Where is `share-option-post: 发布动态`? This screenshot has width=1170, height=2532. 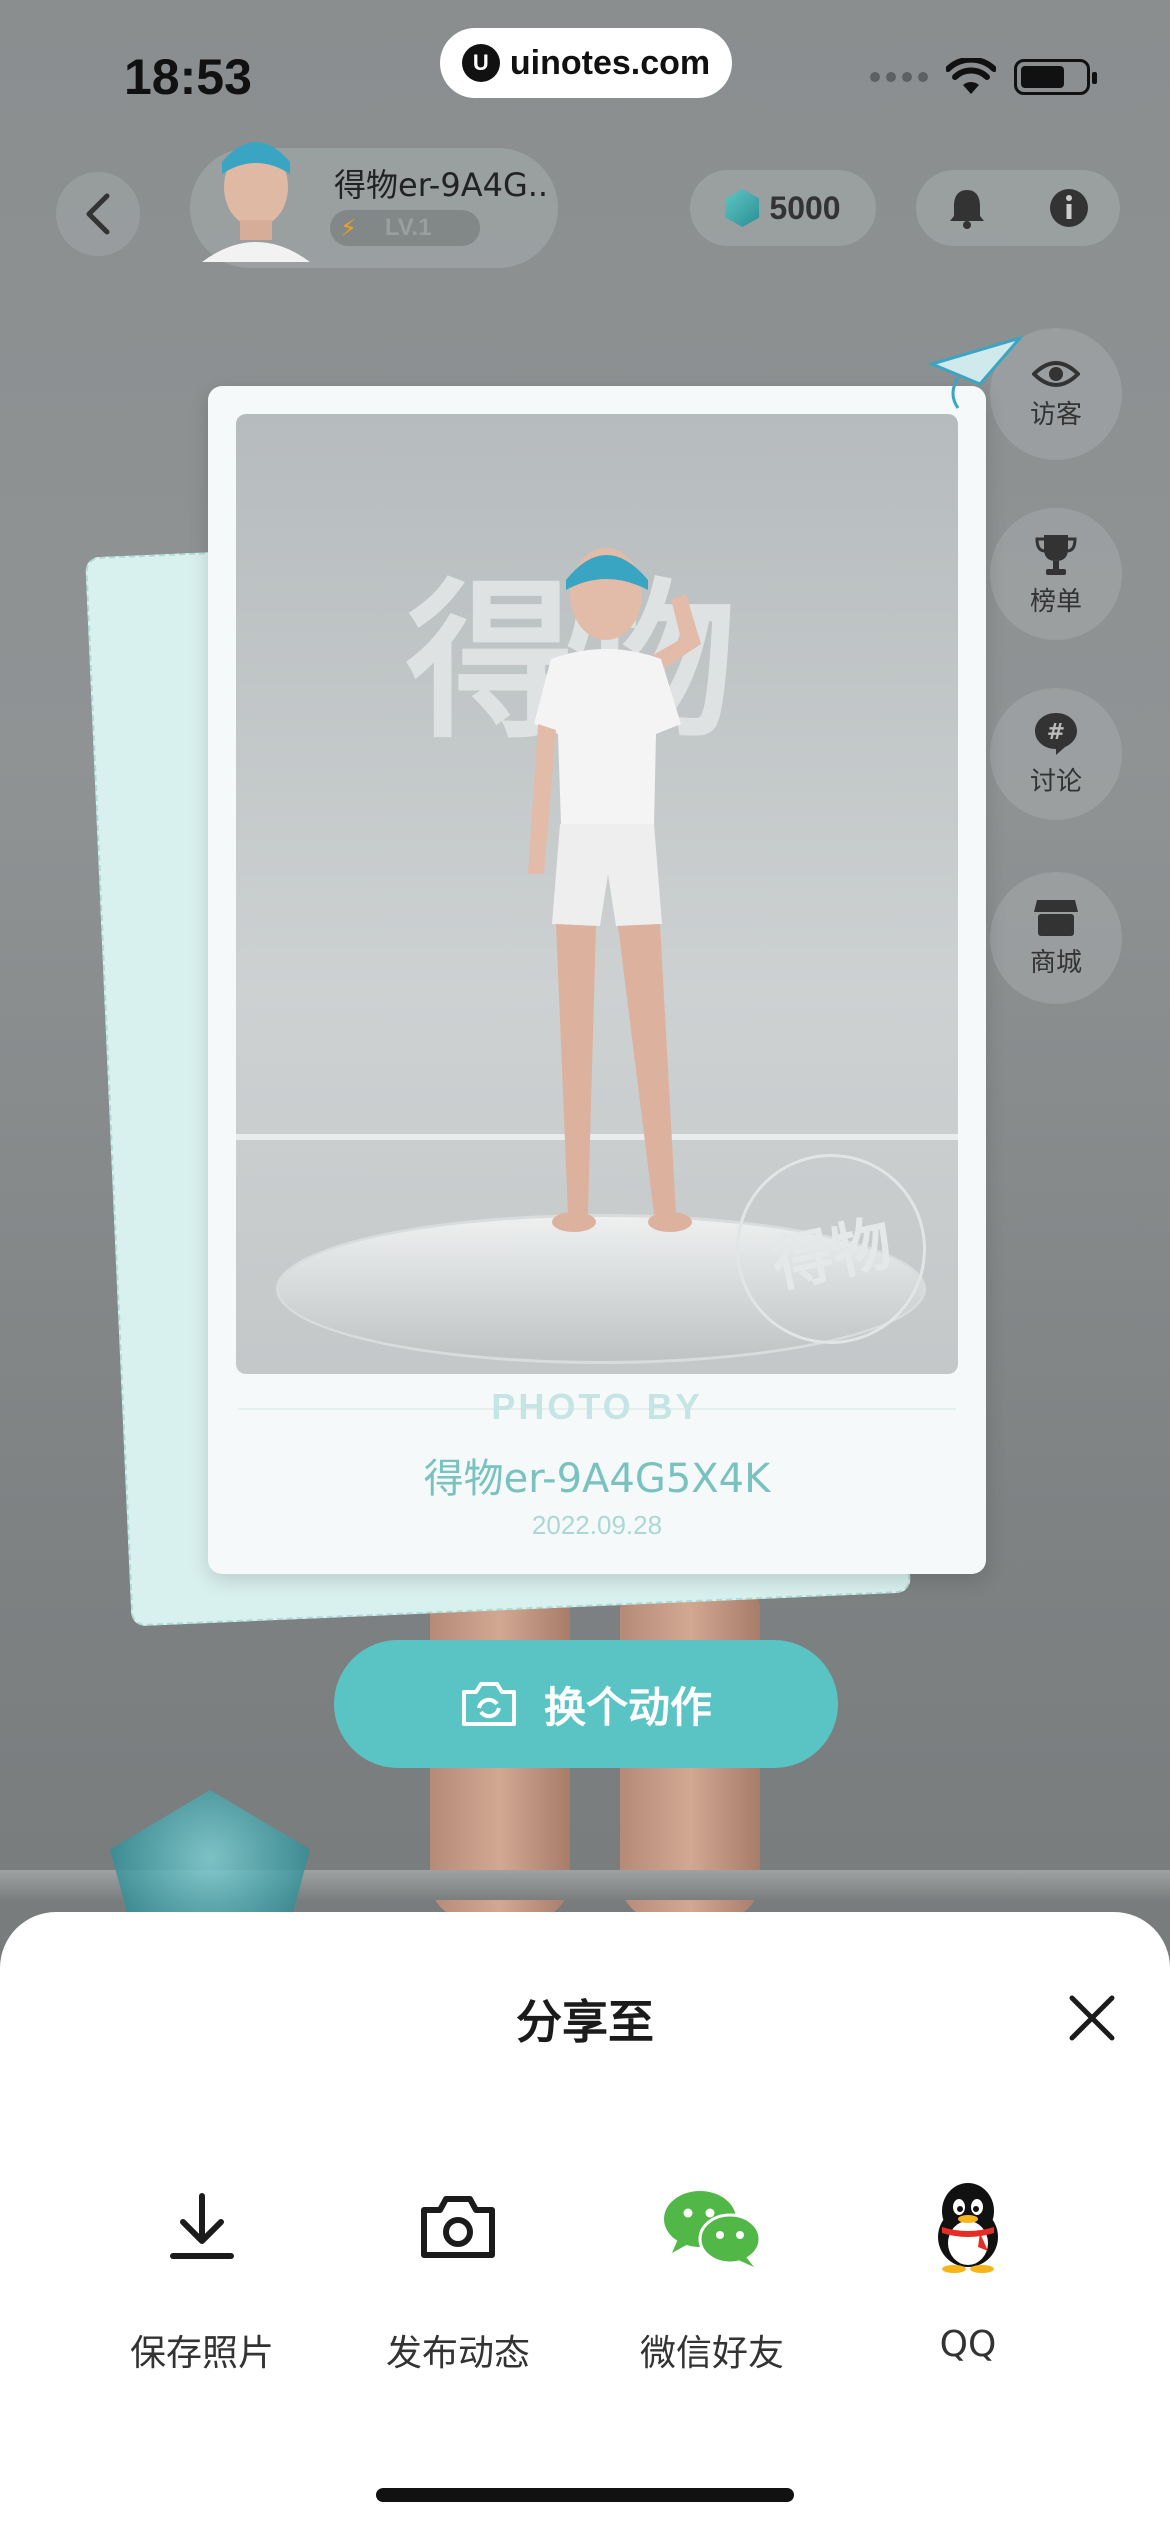 share-option-post: 发布动态 is located at coordinates (458, 2282).